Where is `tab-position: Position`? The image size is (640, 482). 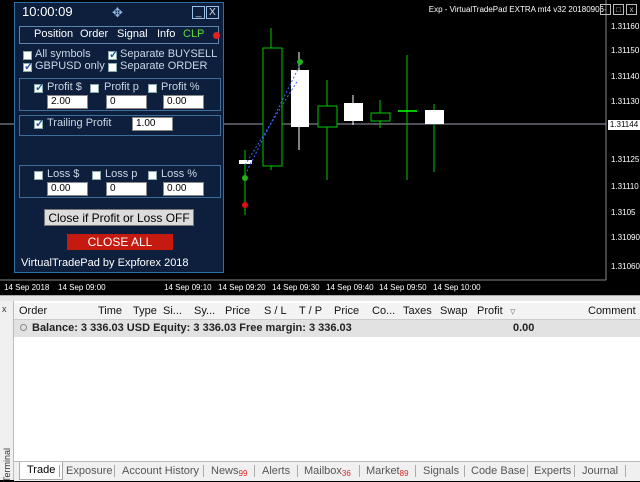 tab-position: Position is located at coordinates (53, 34).